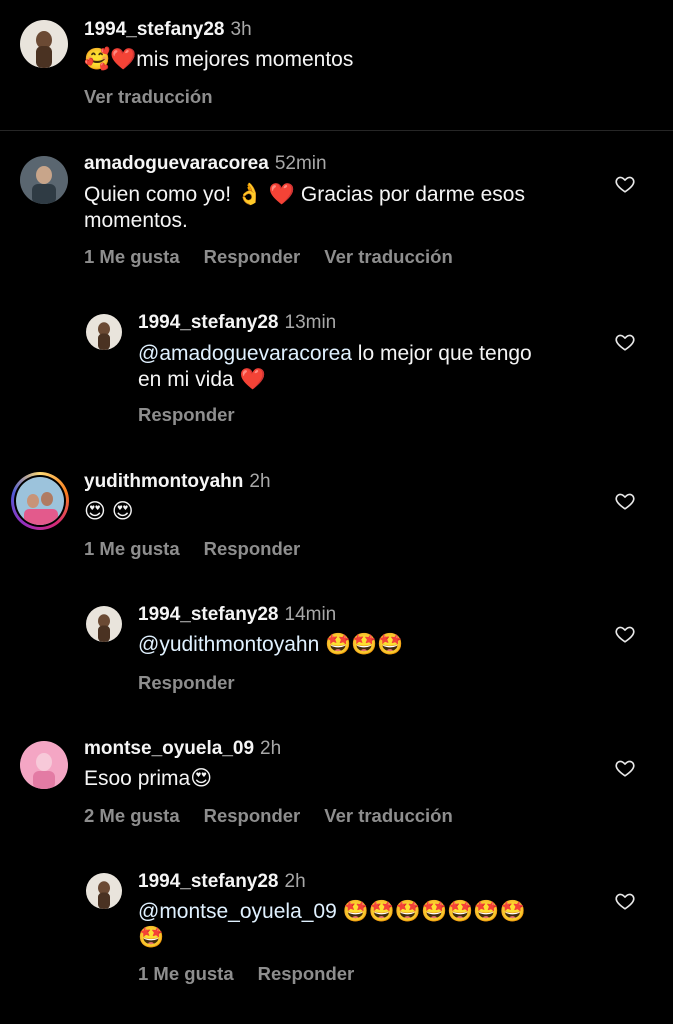 This screenshot has height=1024, width=673. Describe the element at coordinates (219, 59) in the screenshot. I see `caption-text: 🥰❤️mis mejores momentos` at that location.